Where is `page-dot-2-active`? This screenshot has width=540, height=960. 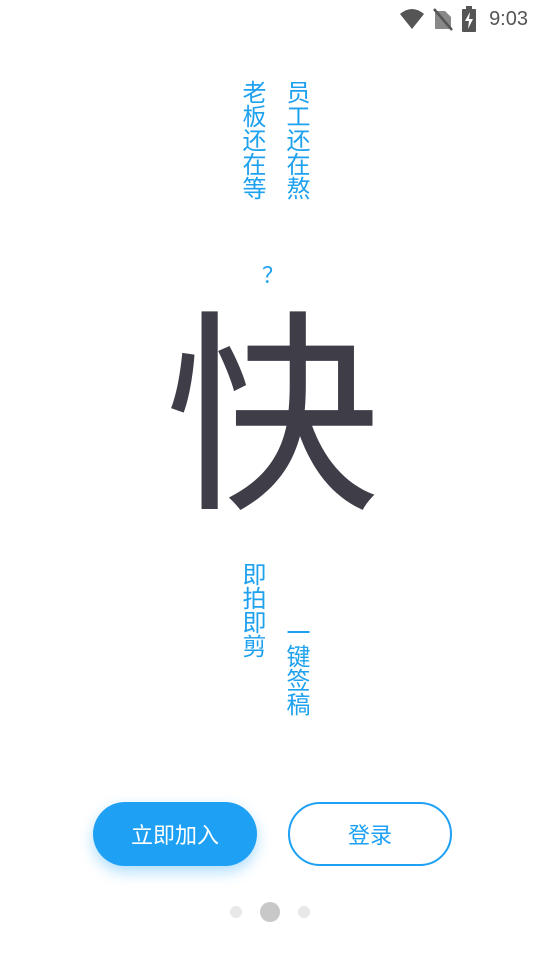
page-dot-2-active is located at coordinates (270, 912).